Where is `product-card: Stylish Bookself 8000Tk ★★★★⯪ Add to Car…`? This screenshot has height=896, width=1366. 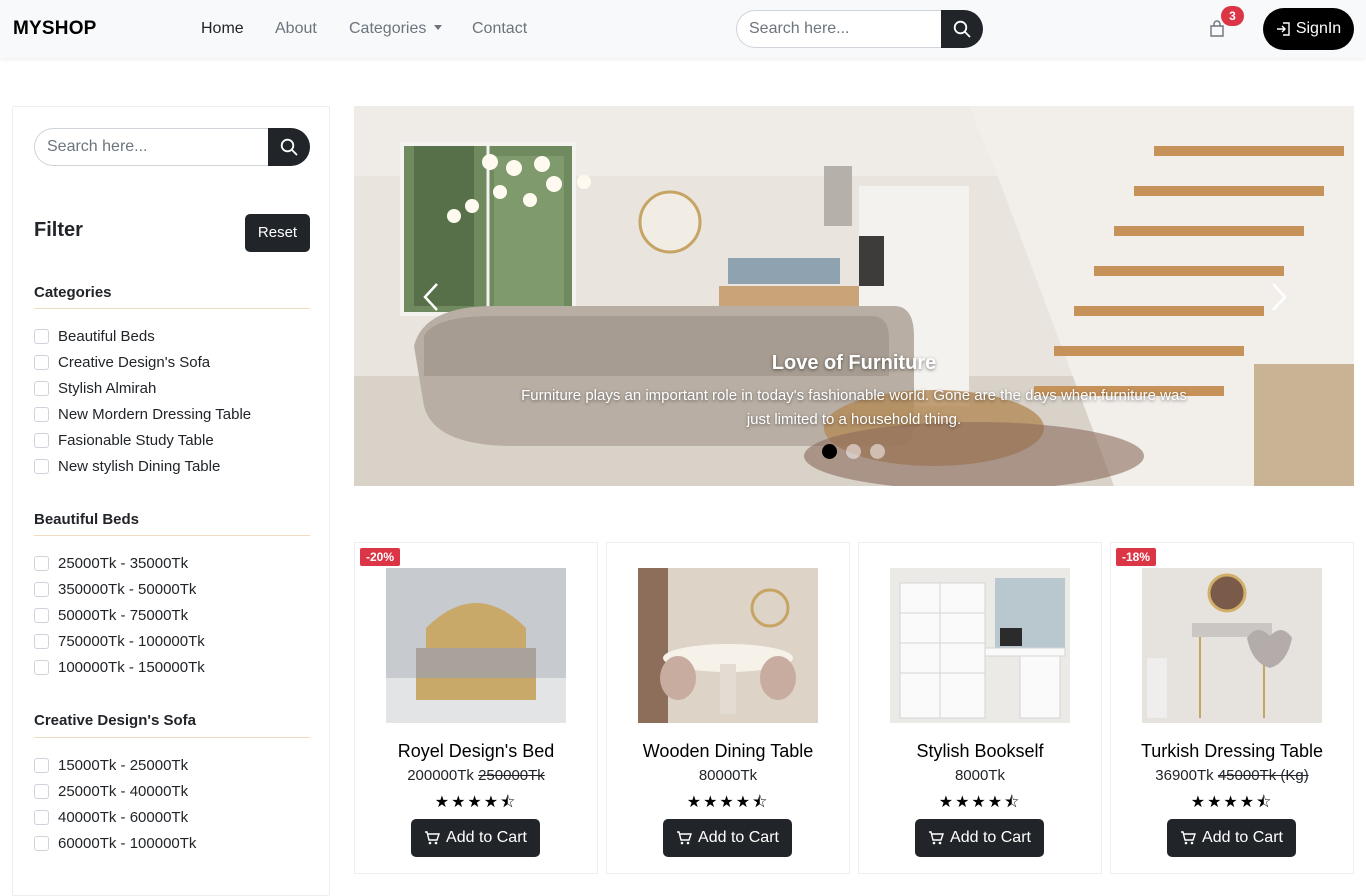 product-card: Stylish Bookself 8000Tk ★★★★⯪ Add to Car… is located at coordinates (980, 708).